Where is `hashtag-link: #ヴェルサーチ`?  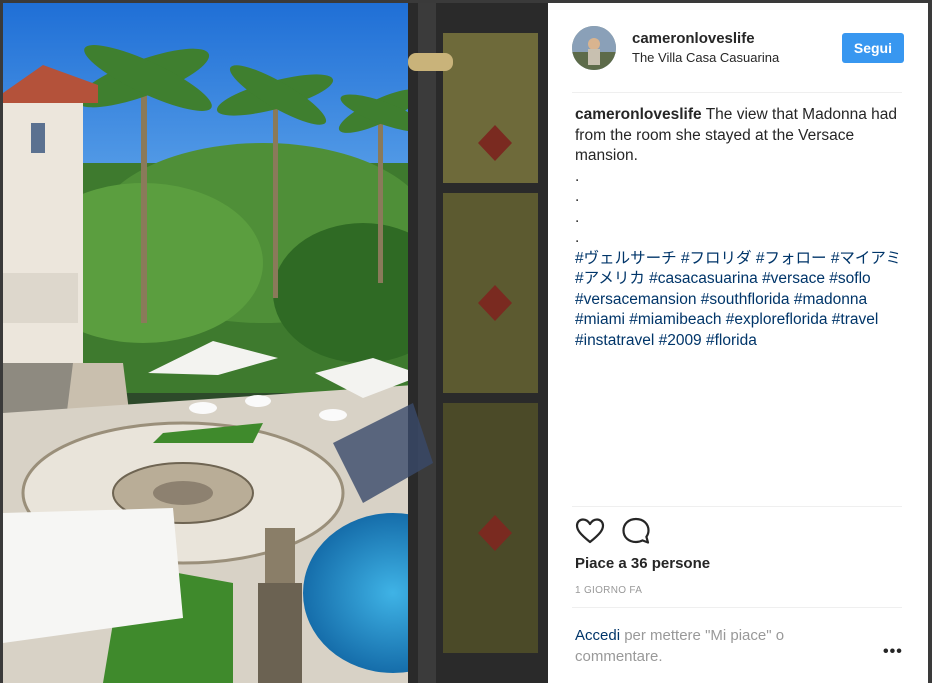 hashtag-link: #ヴェルサーチ is located at coordinates (626, 258).